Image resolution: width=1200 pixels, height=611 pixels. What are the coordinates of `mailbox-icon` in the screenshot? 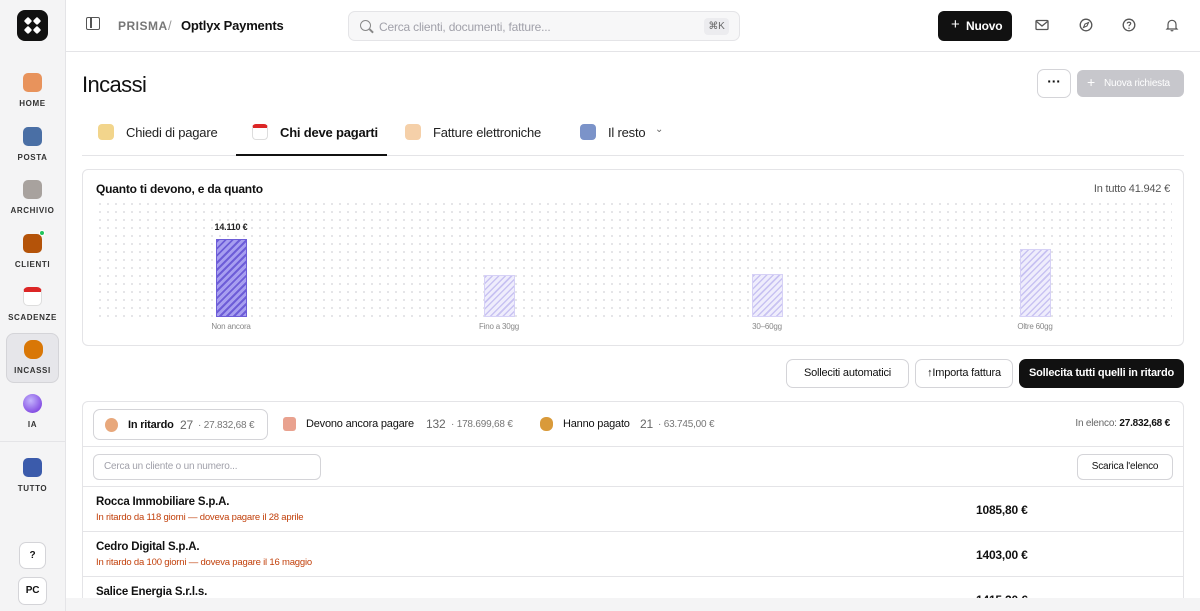 It's located at (32, 136).